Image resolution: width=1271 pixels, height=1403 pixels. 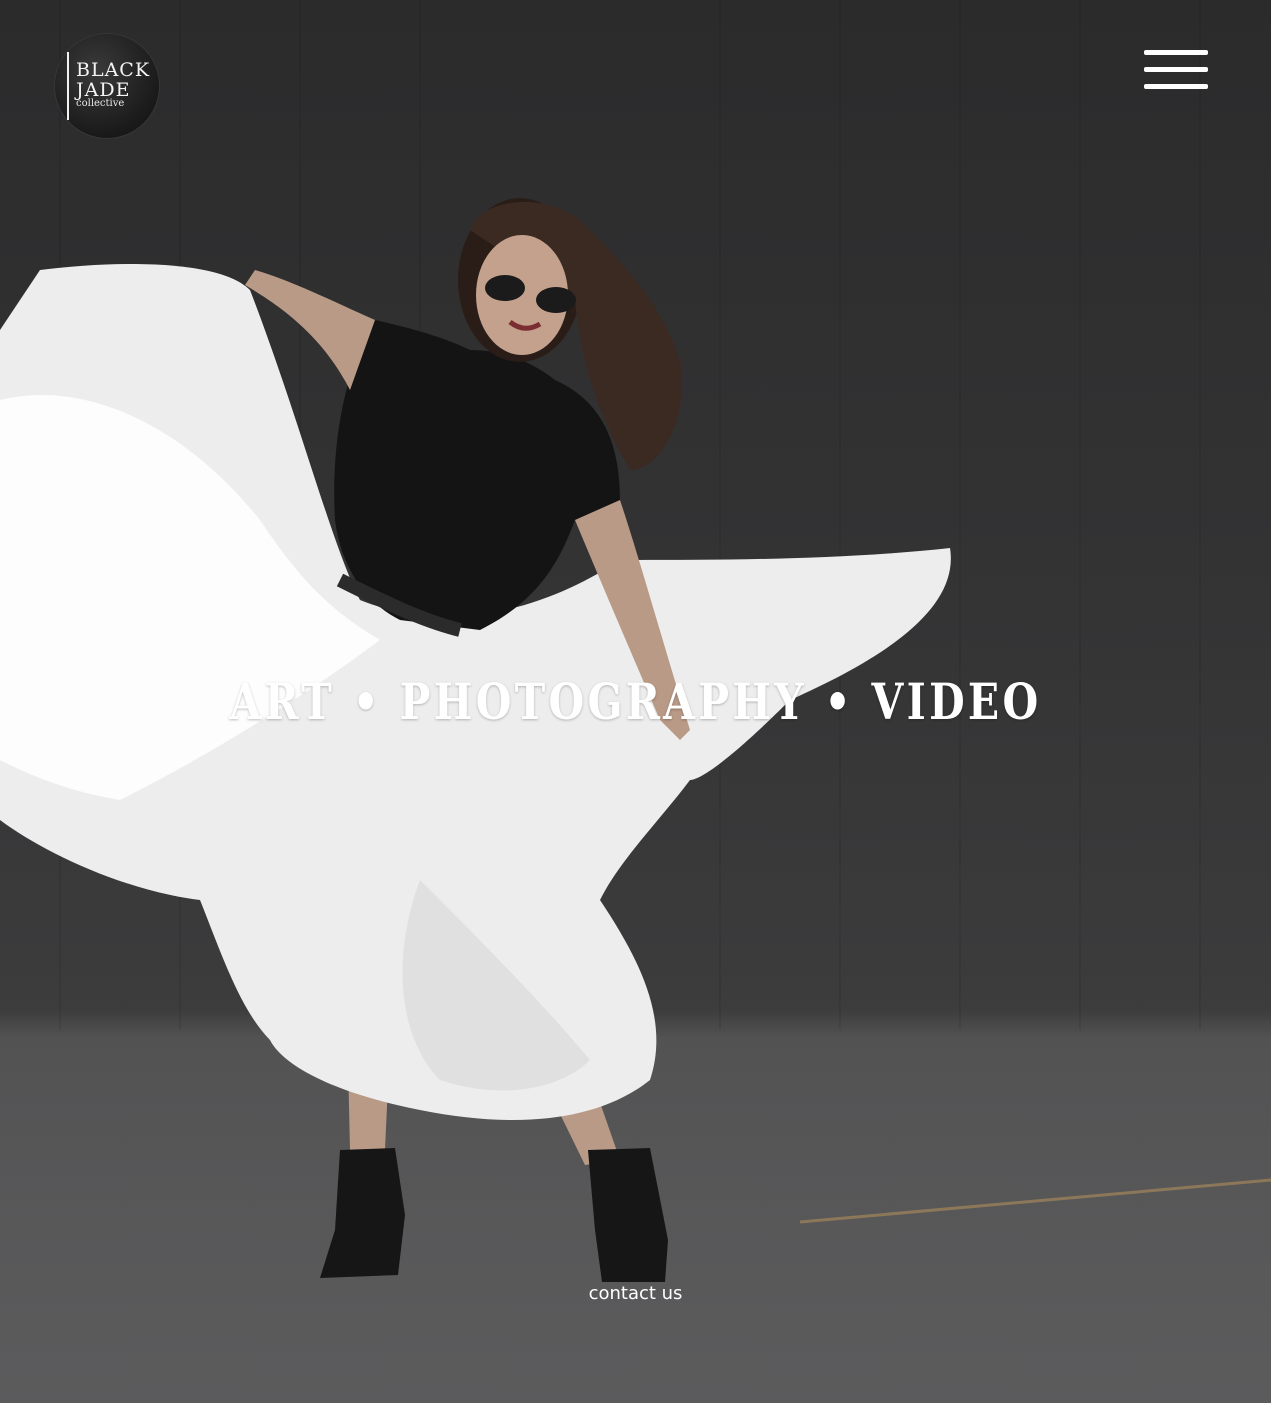 I want to click on logo-text-collective: collective, so click(x=100, y=103).